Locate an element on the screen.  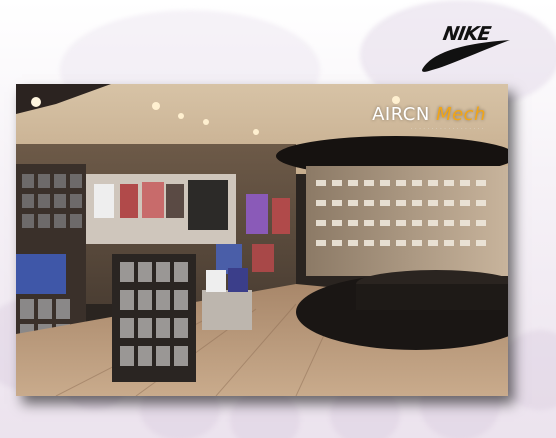
watermark-part1: AIRC is located at coordinates (394, 114).